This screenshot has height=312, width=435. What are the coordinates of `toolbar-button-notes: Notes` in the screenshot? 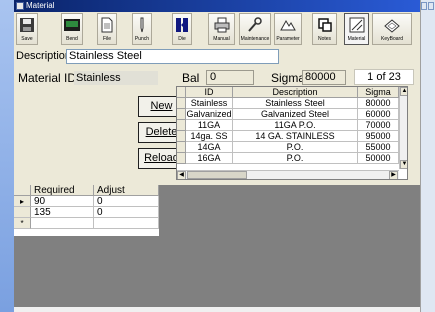 It's located at (324, 29).